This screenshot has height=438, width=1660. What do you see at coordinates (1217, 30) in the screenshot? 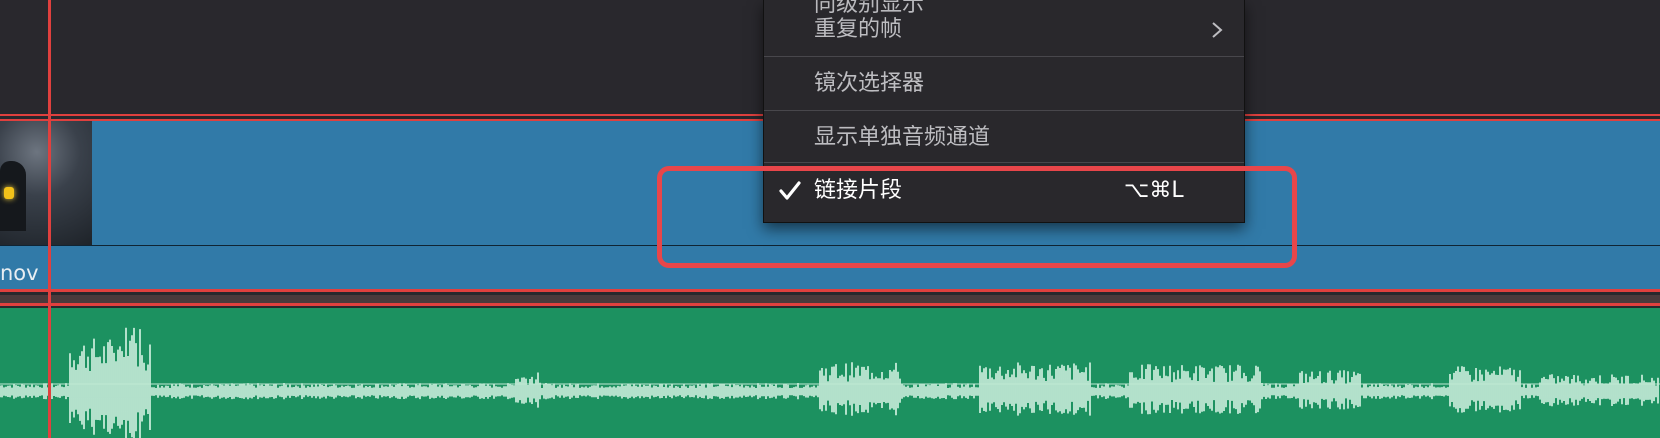
I see `chevron-right-icon` at bounding box center [1217, 30].